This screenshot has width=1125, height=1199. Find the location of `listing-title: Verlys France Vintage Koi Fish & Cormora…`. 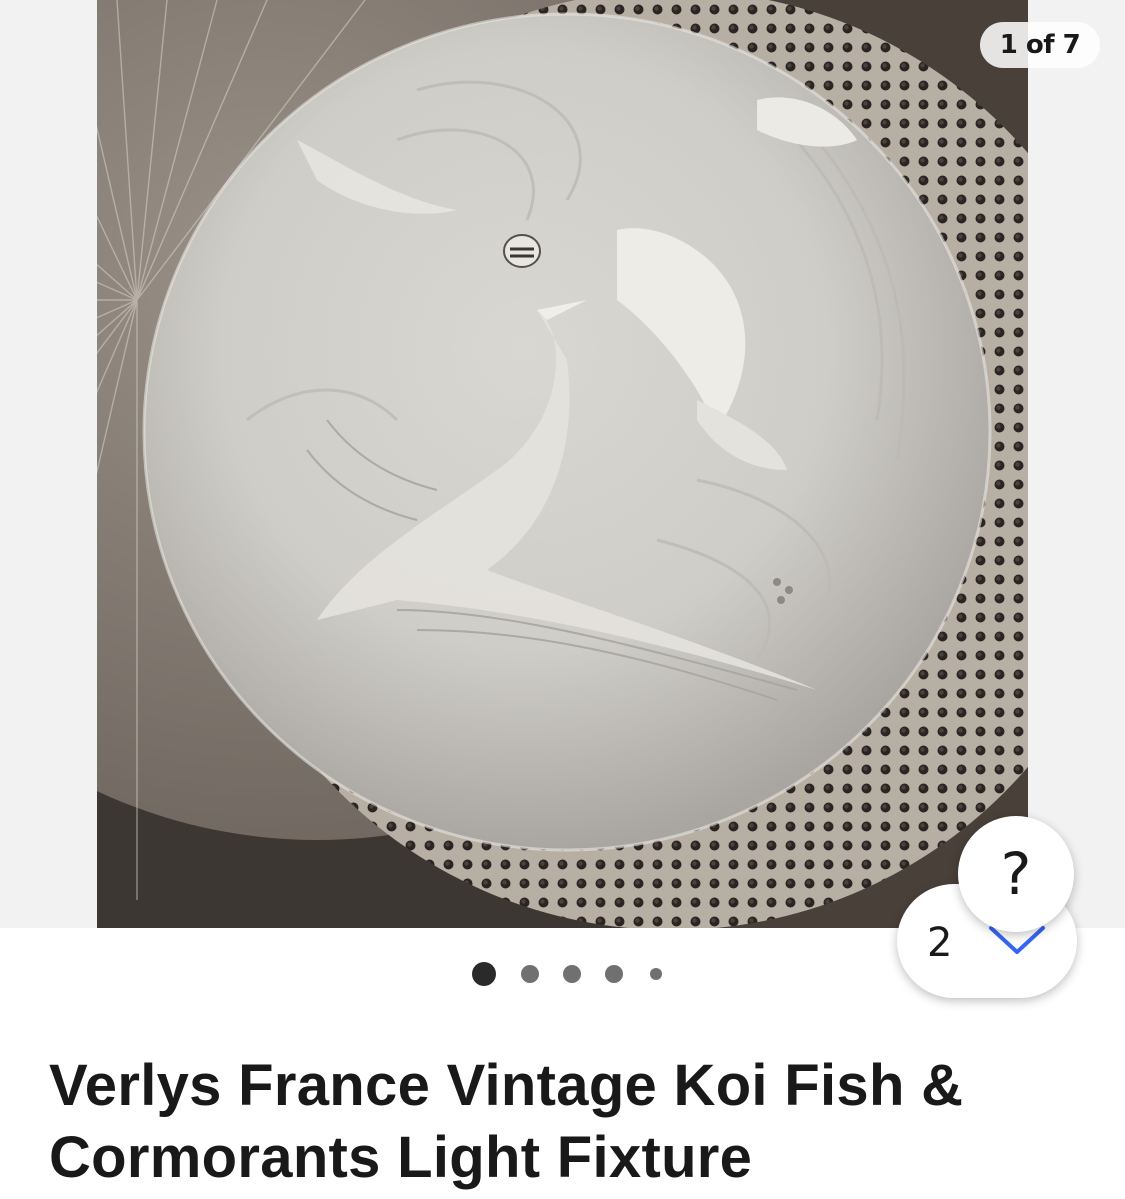

listing-title: Verlys France Vintage Koi Fish & Cormora… is located at coordinates (506, 1121).